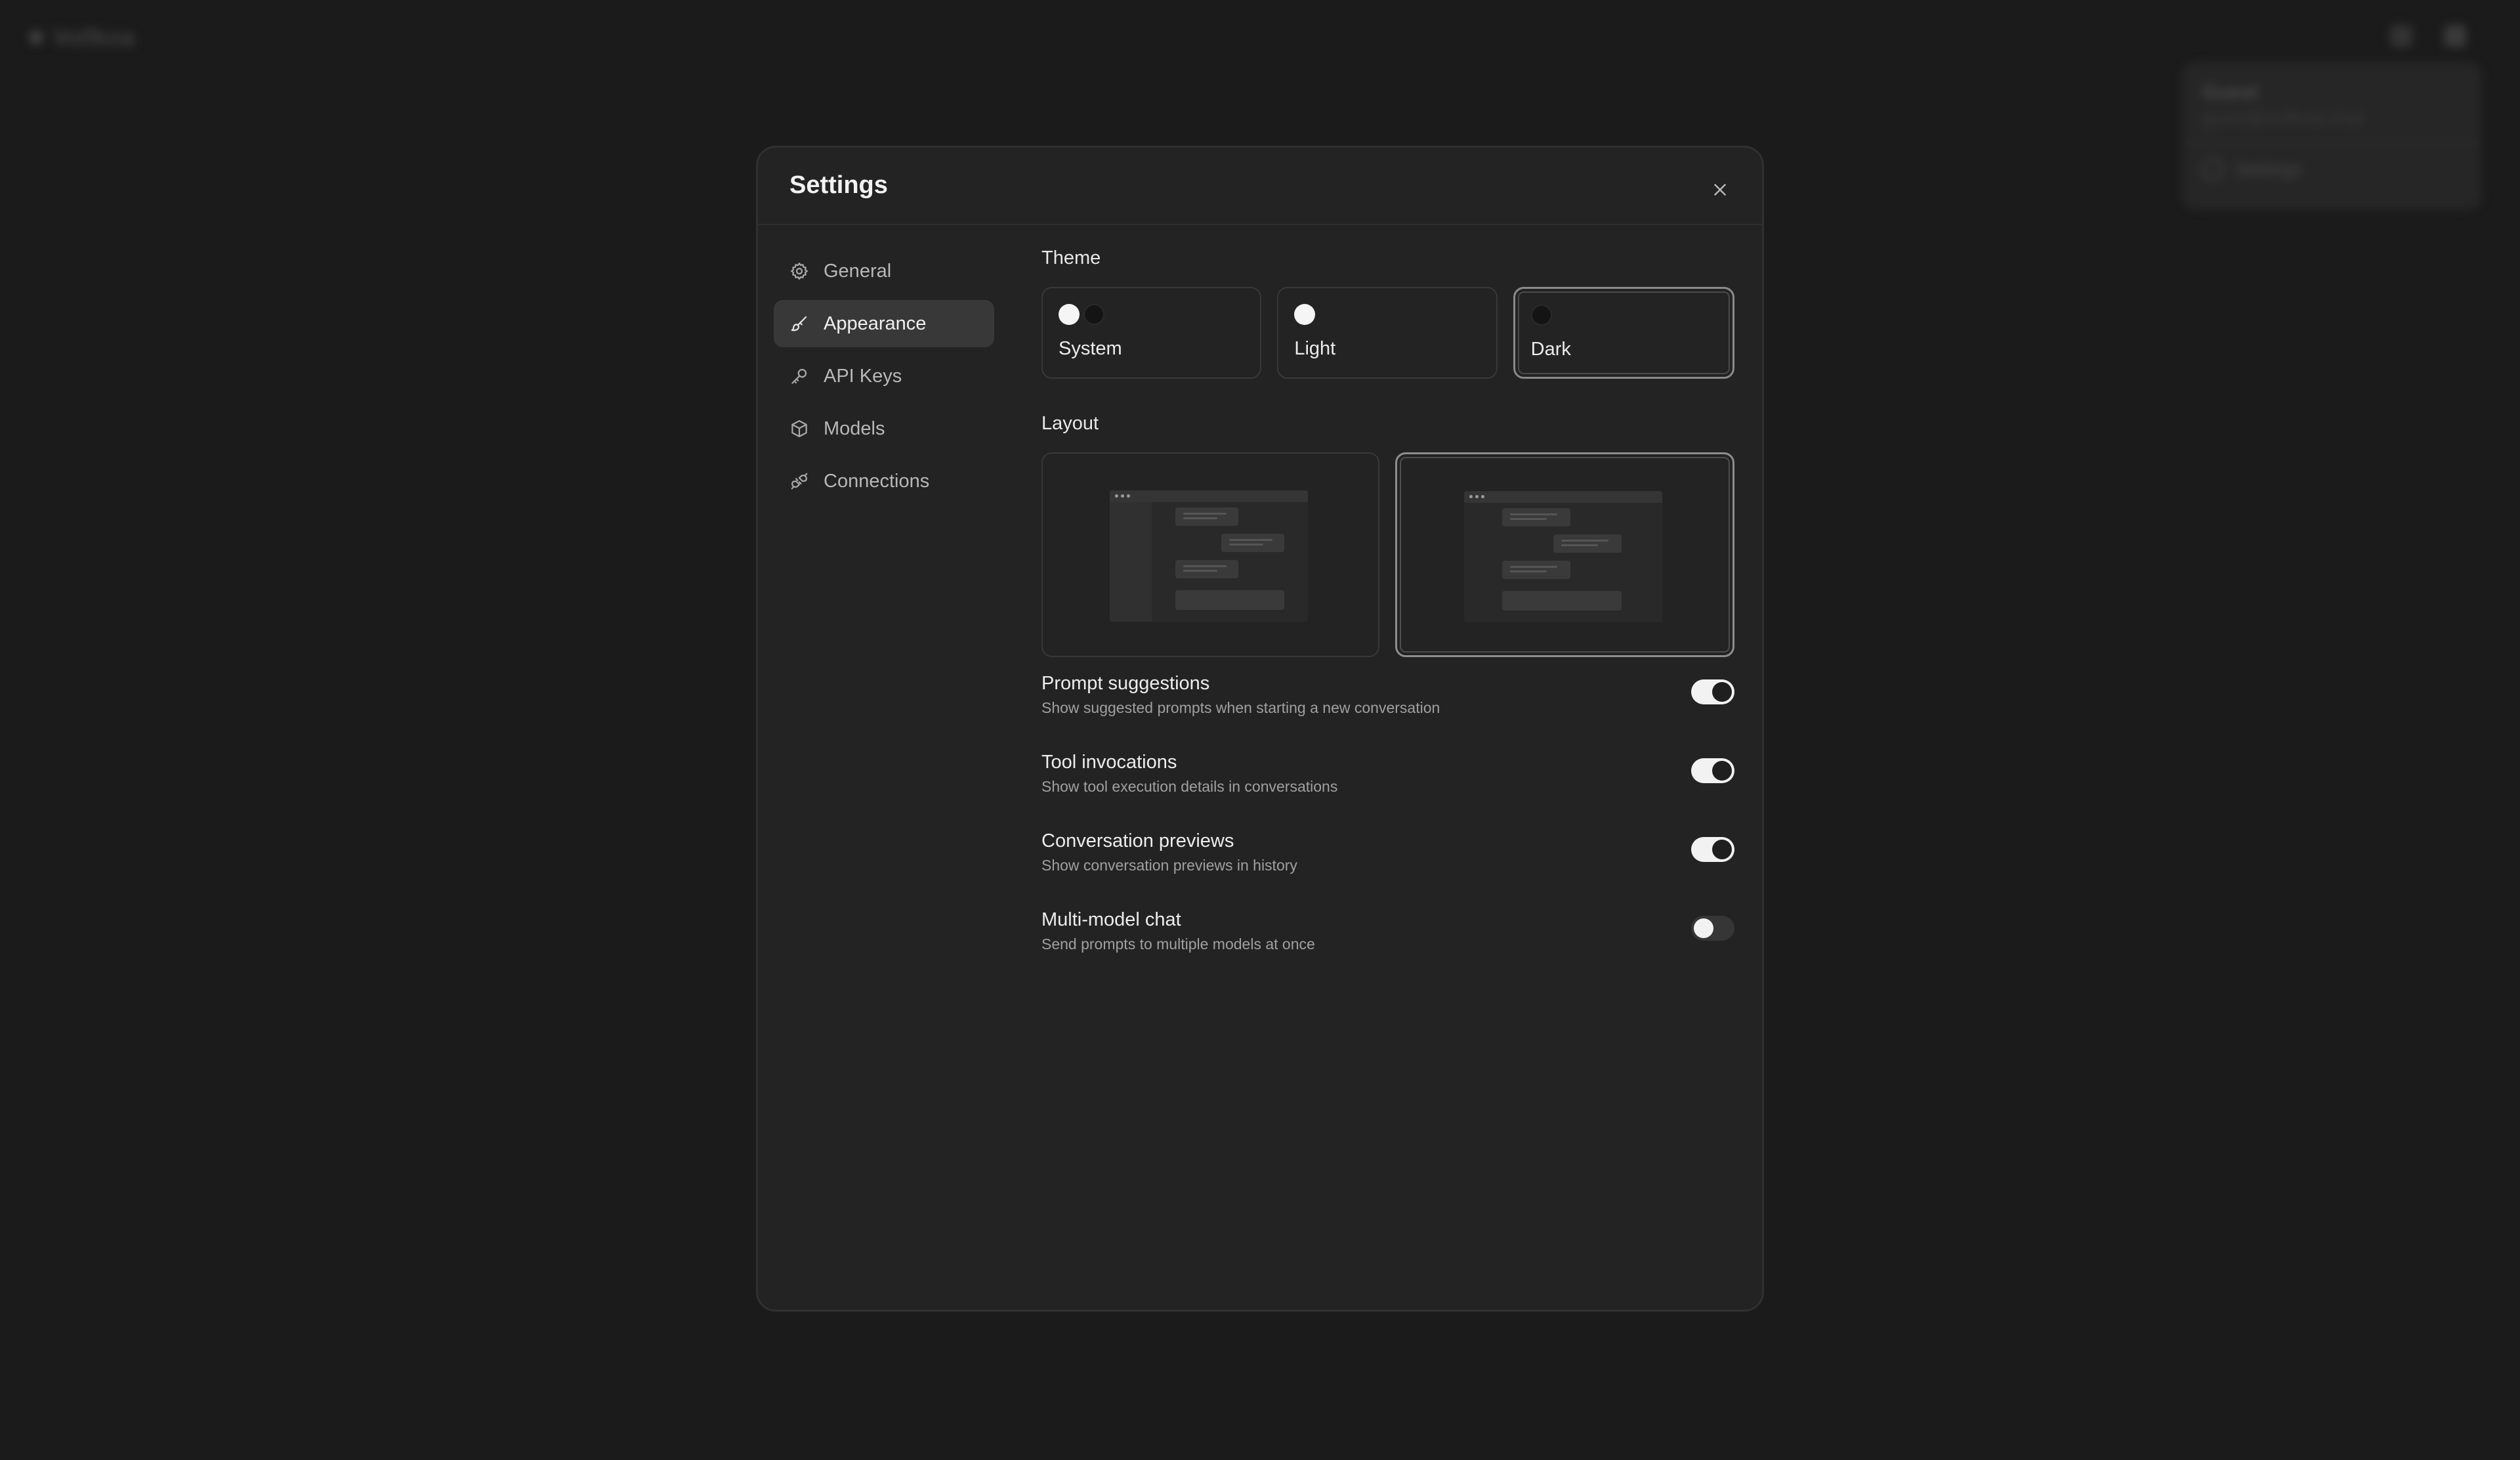  I want to click on layout-option-fullscreen, so click(1564, 554).